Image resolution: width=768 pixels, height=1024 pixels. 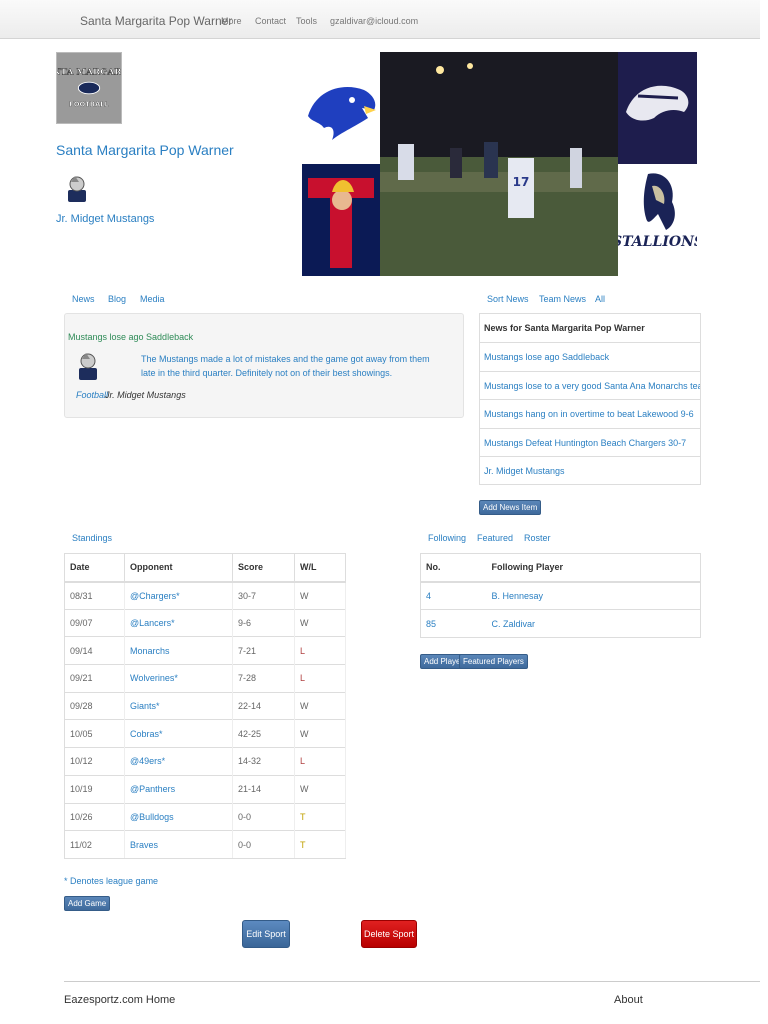 What do you see at coordinates (562, 299) in the screenshot?
I see `tab-team-news: Team News` at bounding box center [562, 299].